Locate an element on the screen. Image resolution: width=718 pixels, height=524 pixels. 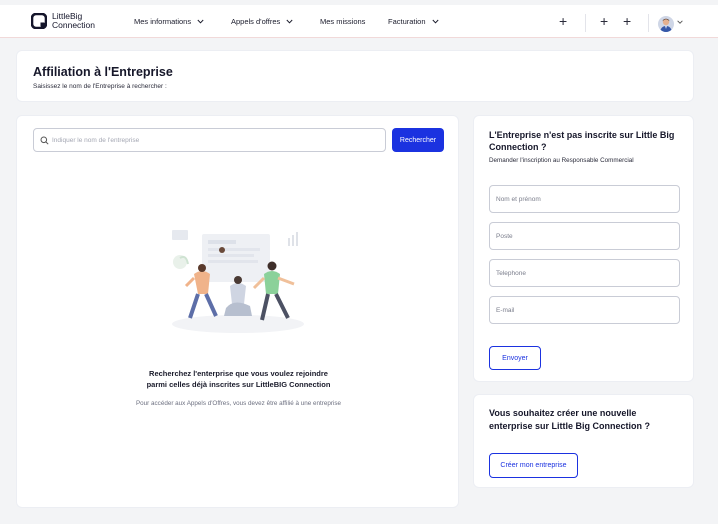
empty-state-illustration is located at coordinates (238, 283).